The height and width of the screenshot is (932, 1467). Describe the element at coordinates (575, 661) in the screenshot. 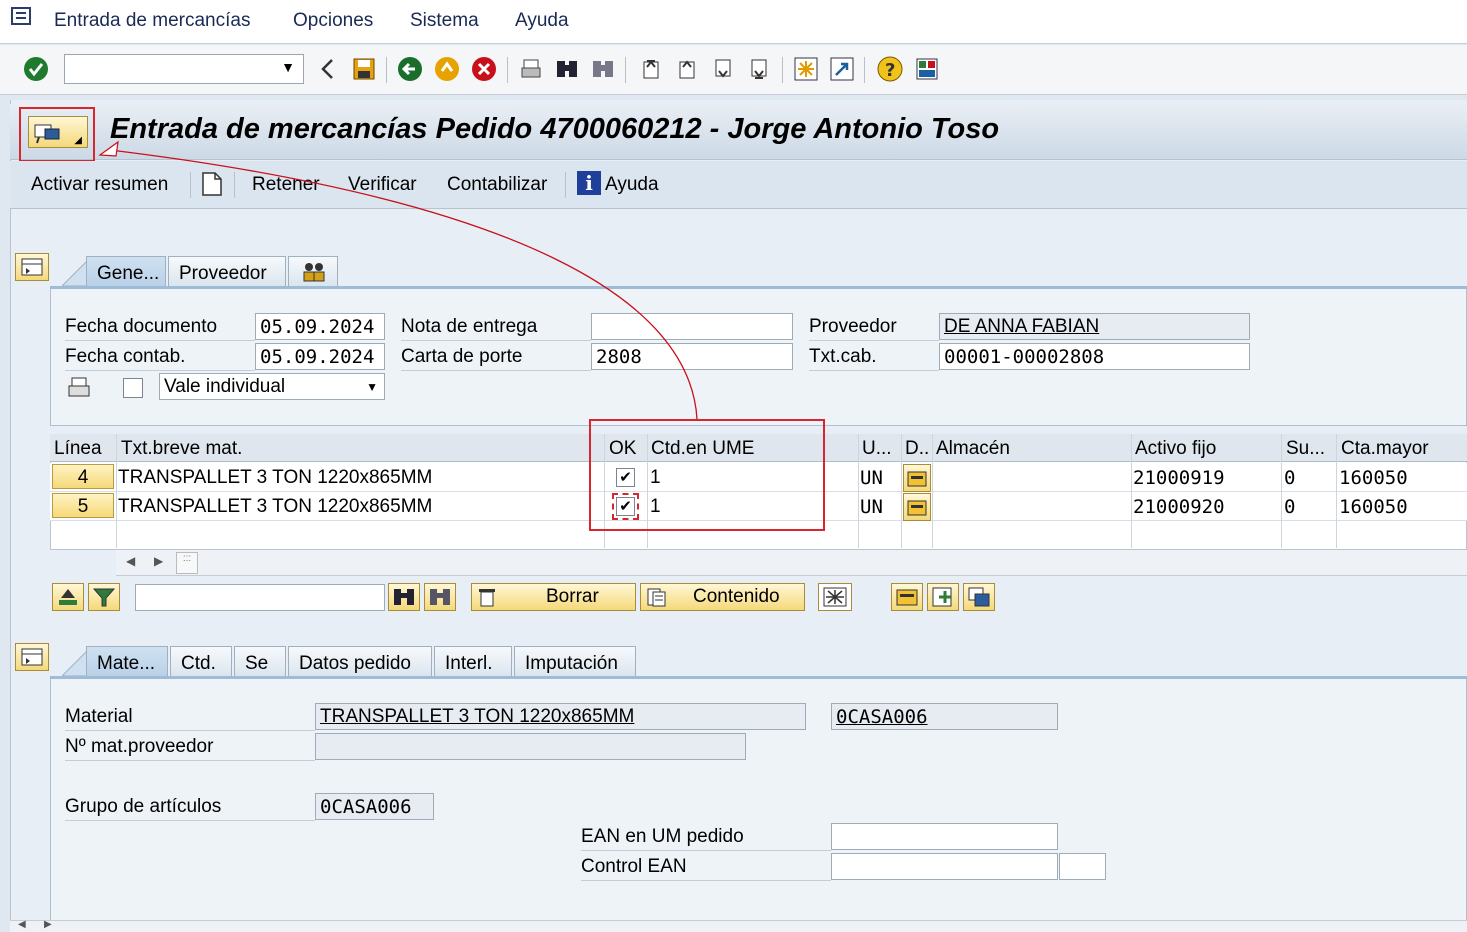

I see `tab-imputacion: Imputación` at that location.